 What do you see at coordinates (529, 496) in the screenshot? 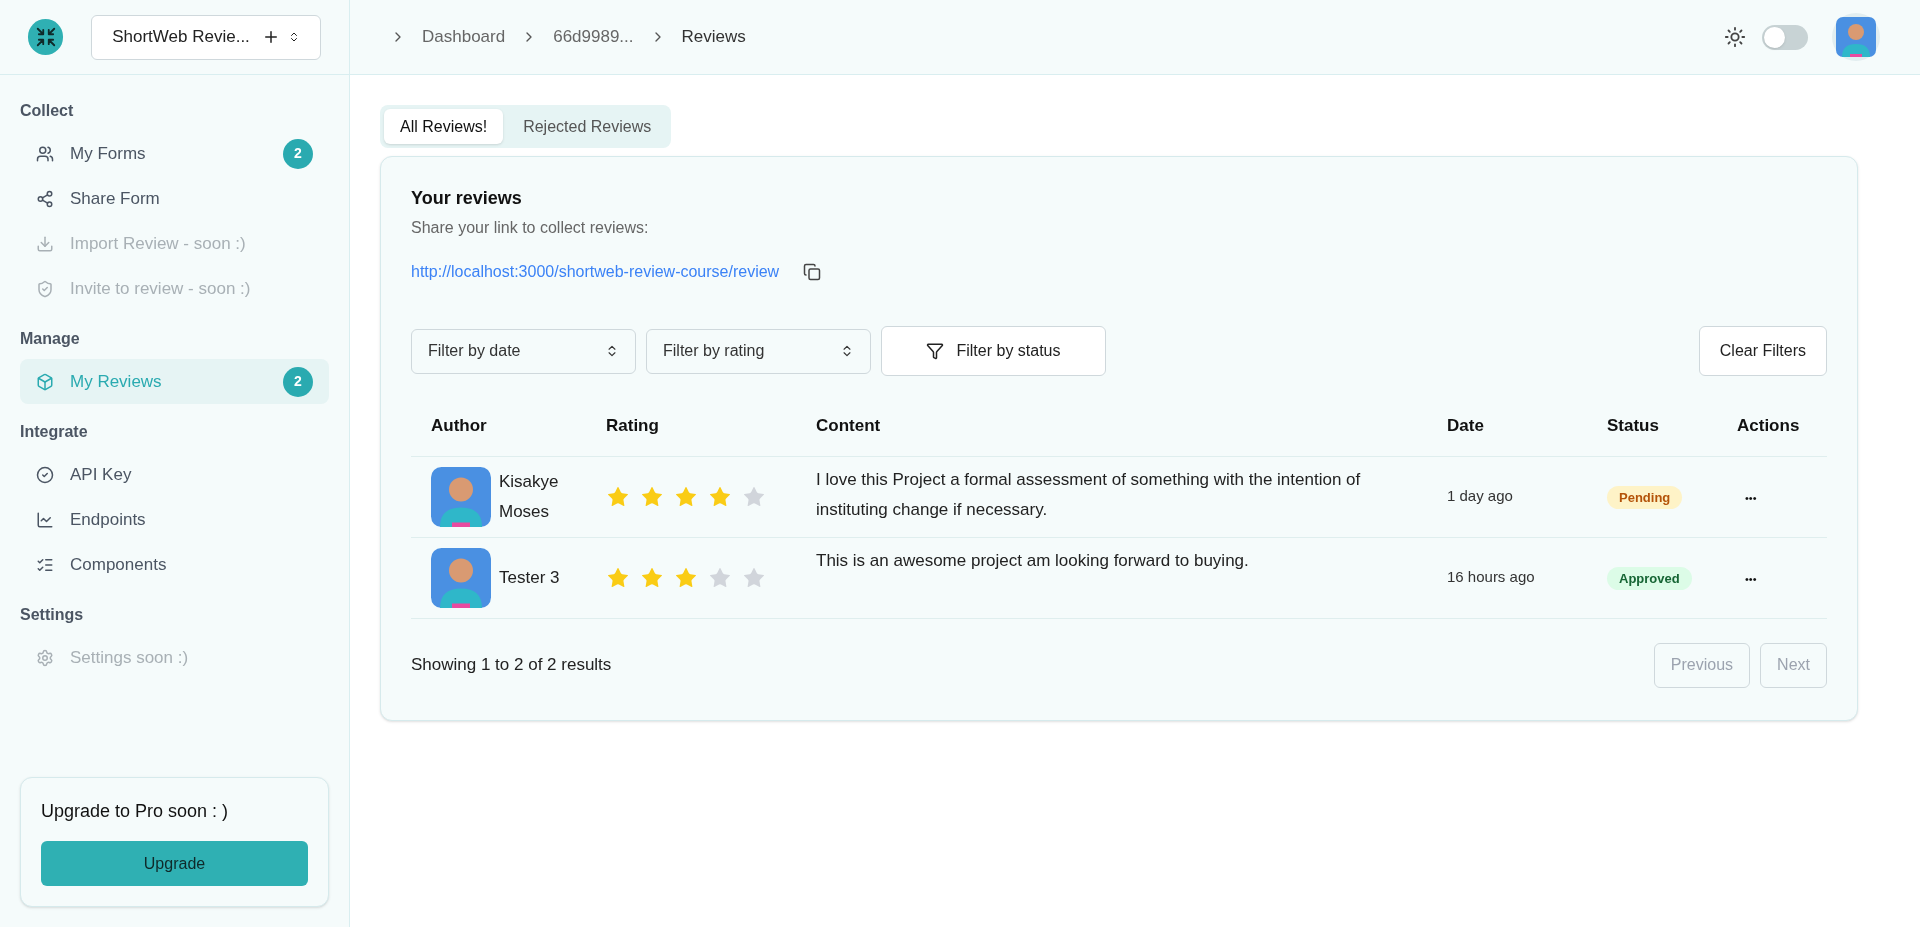
I see `author-name: Kisakye Moses` at bounding box center [529, 496].